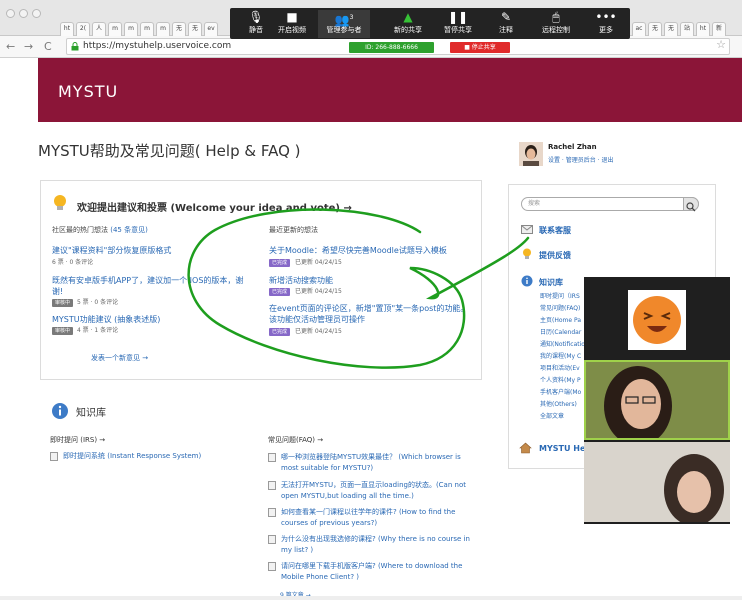  What do you see at coordinates (480, 47) in the screenshot?
I see `stop-share-button: ■ 停止共享` at bounding box center [480, 47].